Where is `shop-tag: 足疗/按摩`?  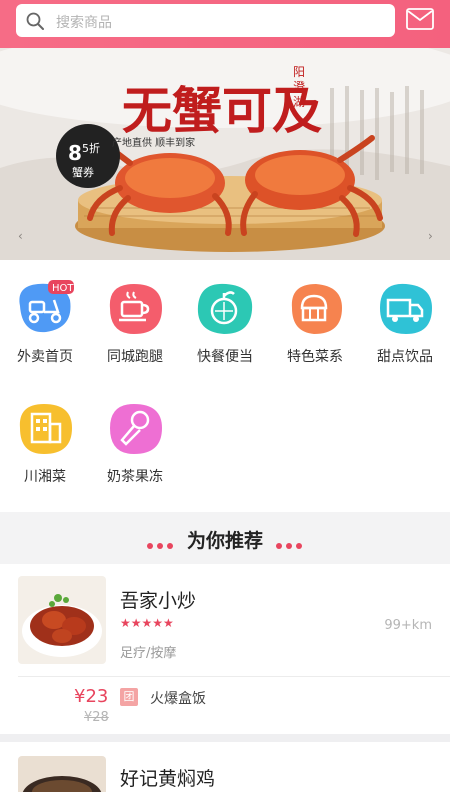
shop-tag: 足疗/按摩 is located at coordinates (148, 653).